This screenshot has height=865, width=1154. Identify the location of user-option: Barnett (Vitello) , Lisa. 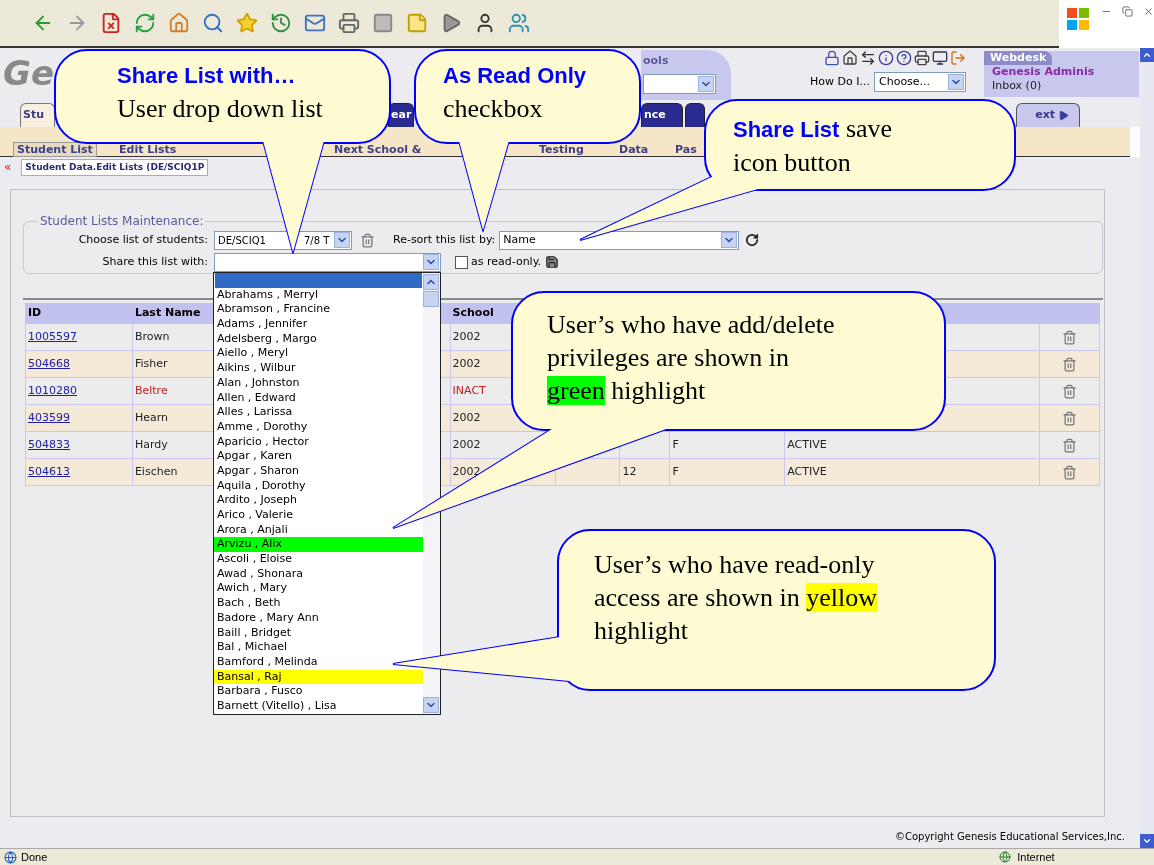
(318, 706).